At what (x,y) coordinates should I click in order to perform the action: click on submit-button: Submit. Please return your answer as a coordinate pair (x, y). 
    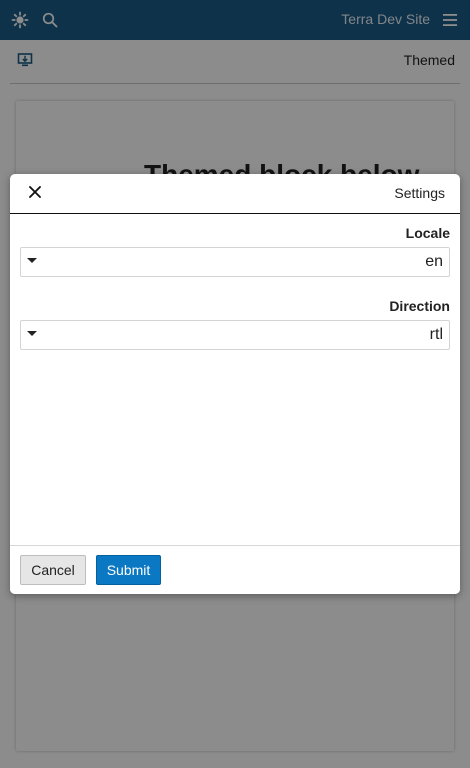
    Looking at the image, I should click on (128, 570).